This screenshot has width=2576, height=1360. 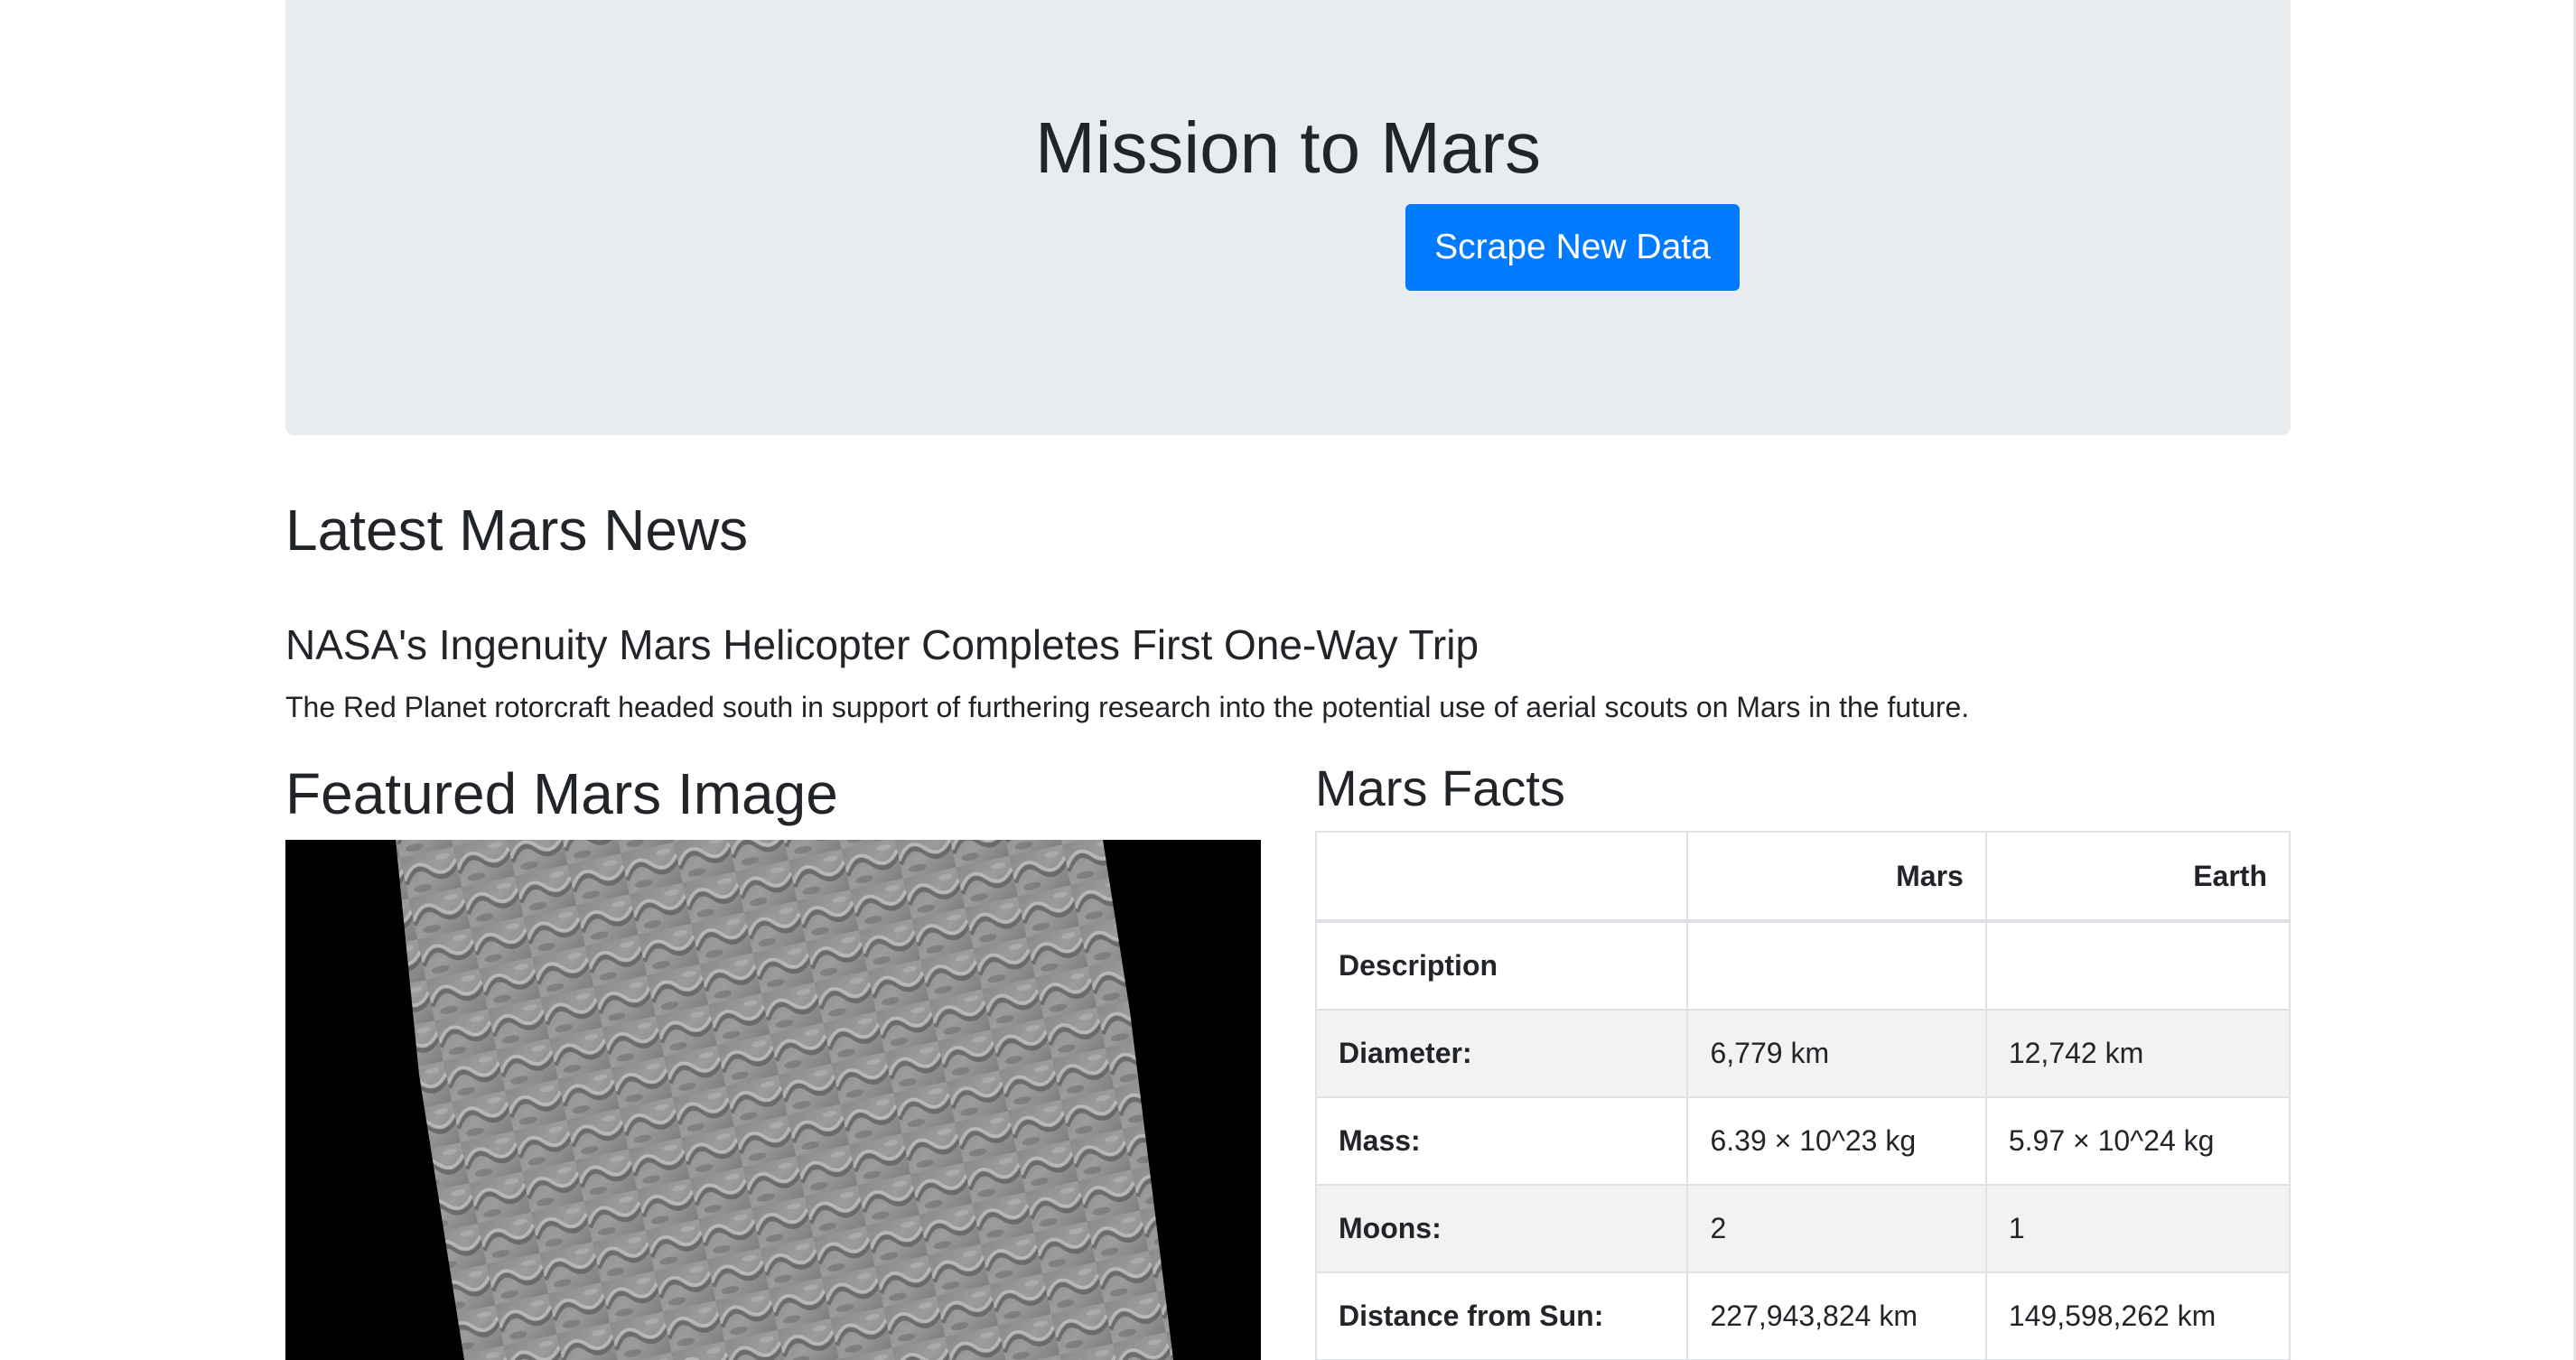 What do you see at coordinates (1837, 877) in the screenshot?
I see `column-header-mars: Mars` at bounding box center [1837, 877].